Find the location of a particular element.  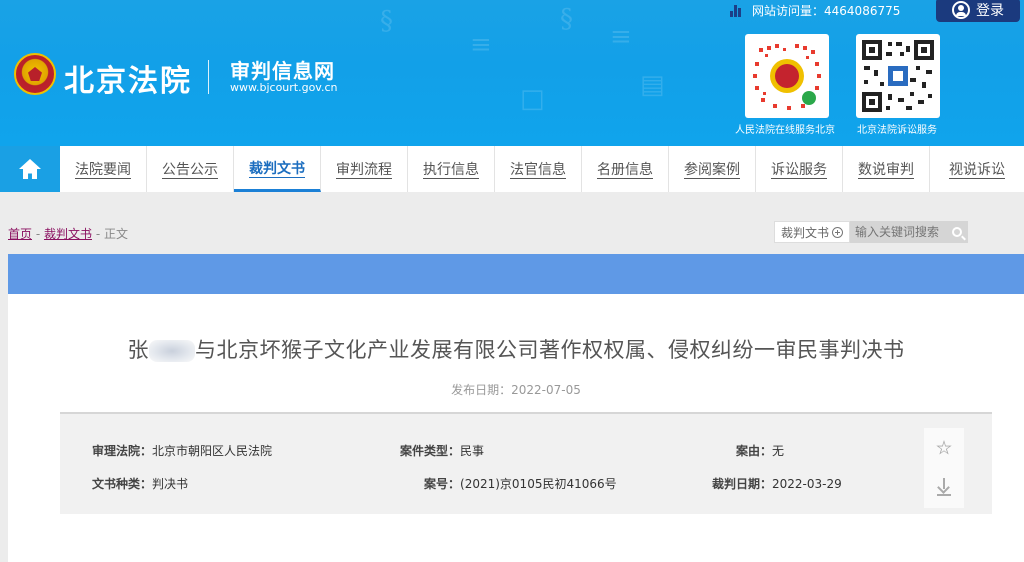

home-button is located at coordinates (30, 169).